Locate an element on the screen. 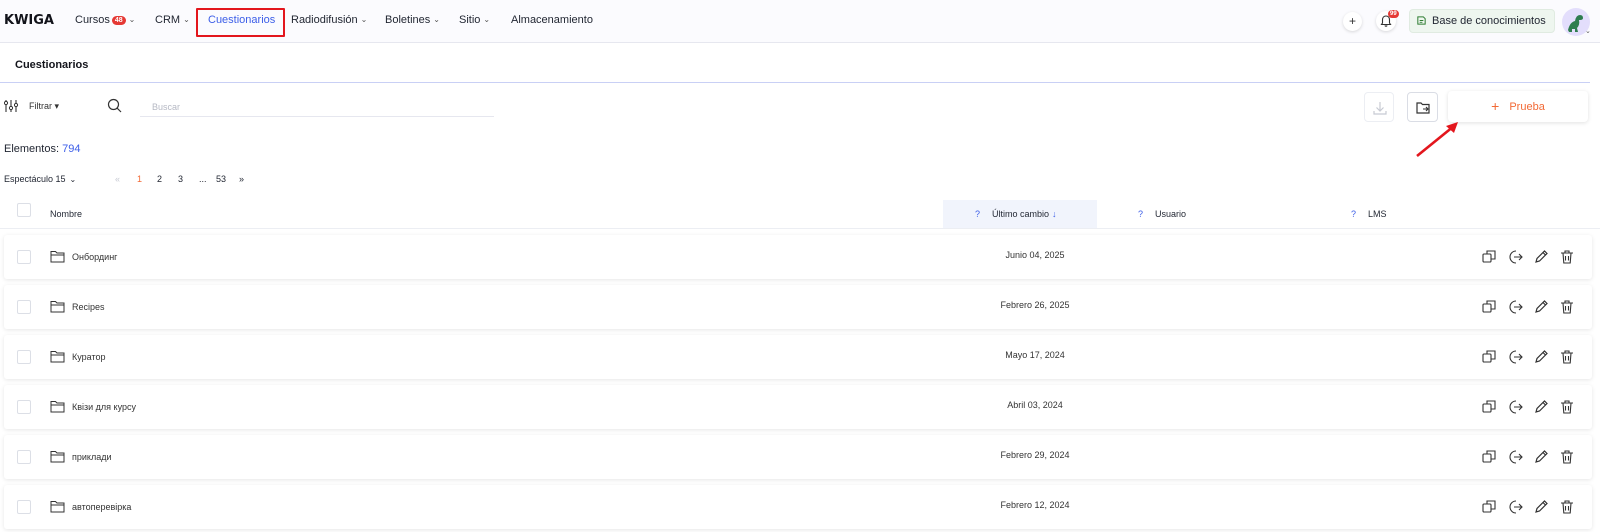 This screenshot has width=1600, height=532. knowledge-base-label: Base de conocimientos is located at coordinates (1489, 21).